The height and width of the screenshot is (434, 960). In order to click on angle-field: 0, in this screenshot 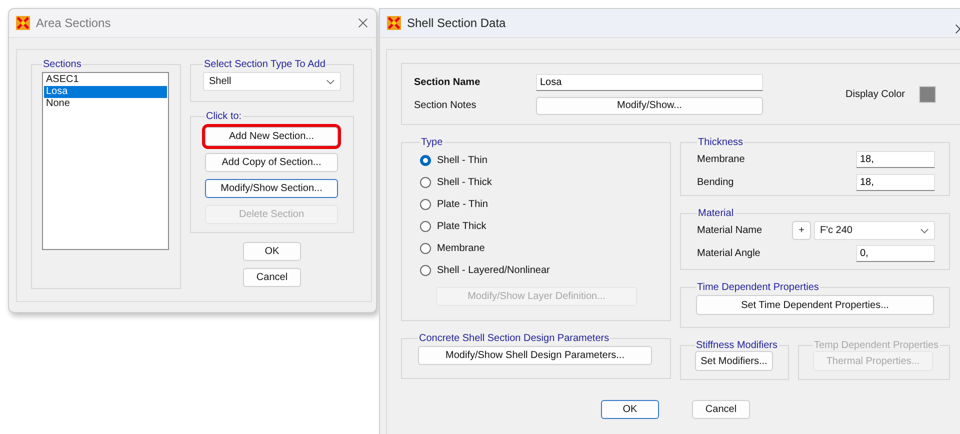, I will do `click(895, 253)`.